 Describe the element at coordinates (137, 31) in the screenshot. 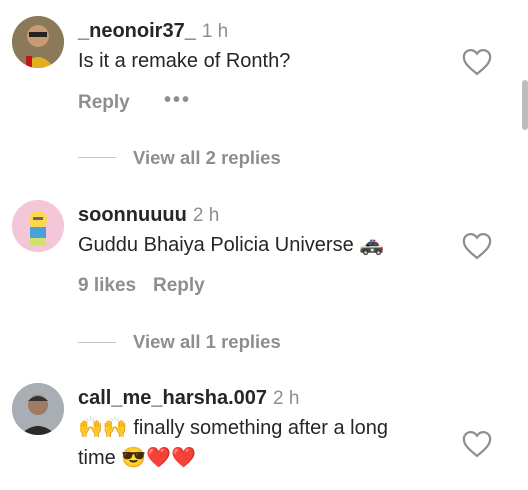

I see `username: _neonoir37_` at that location.